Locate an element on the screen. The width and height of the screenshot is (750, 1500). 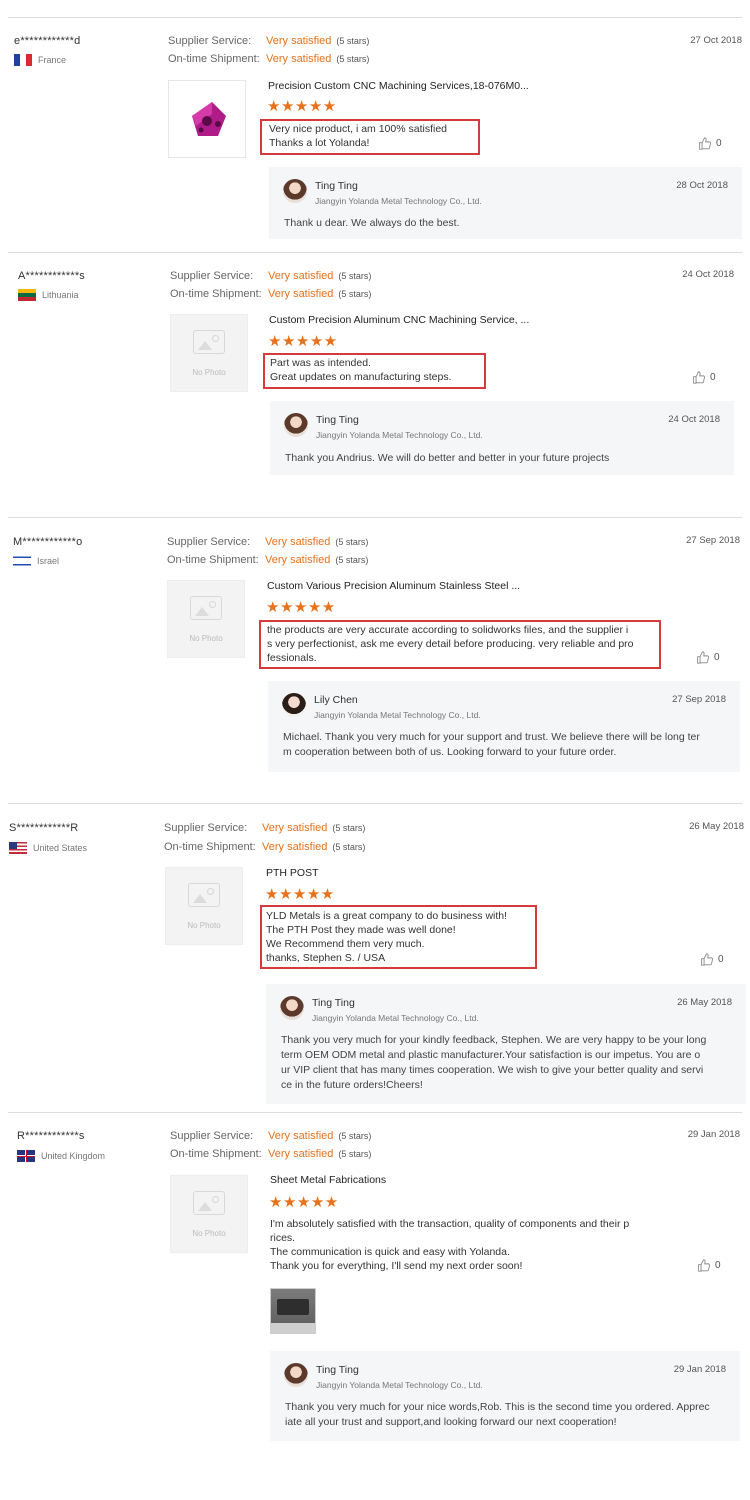
buyer-country: France is located at coordinates (40, 60).